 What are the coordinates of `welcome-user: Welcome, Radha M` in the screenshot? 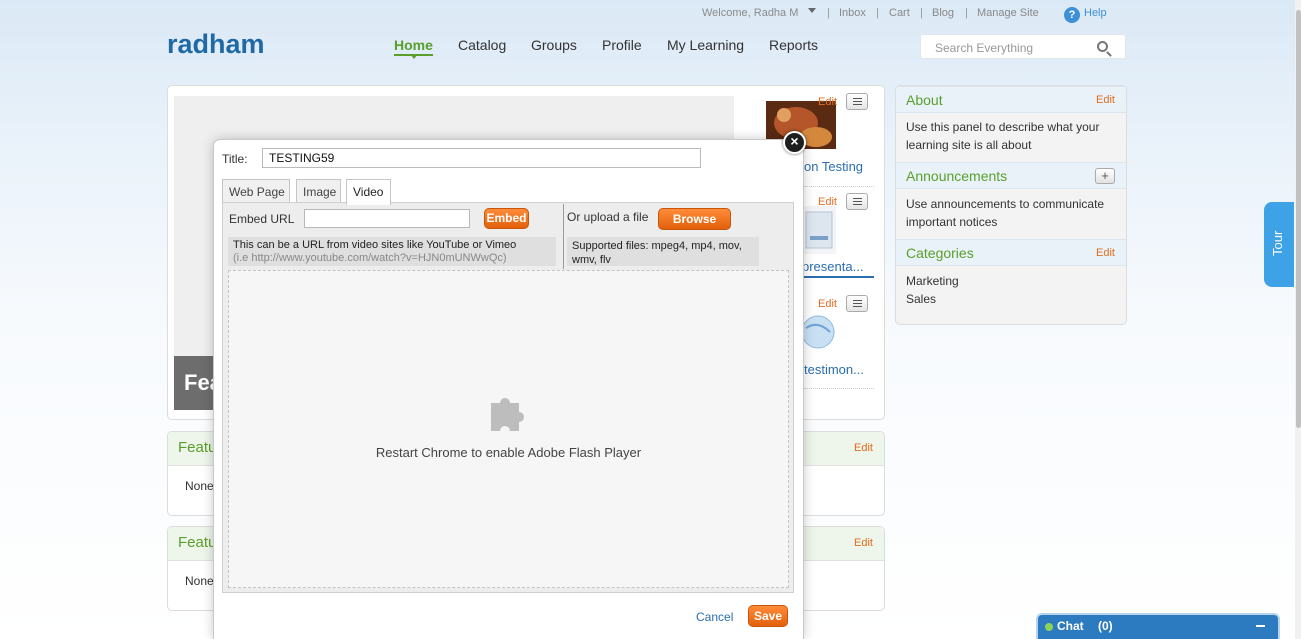 It's located at (750, 13).